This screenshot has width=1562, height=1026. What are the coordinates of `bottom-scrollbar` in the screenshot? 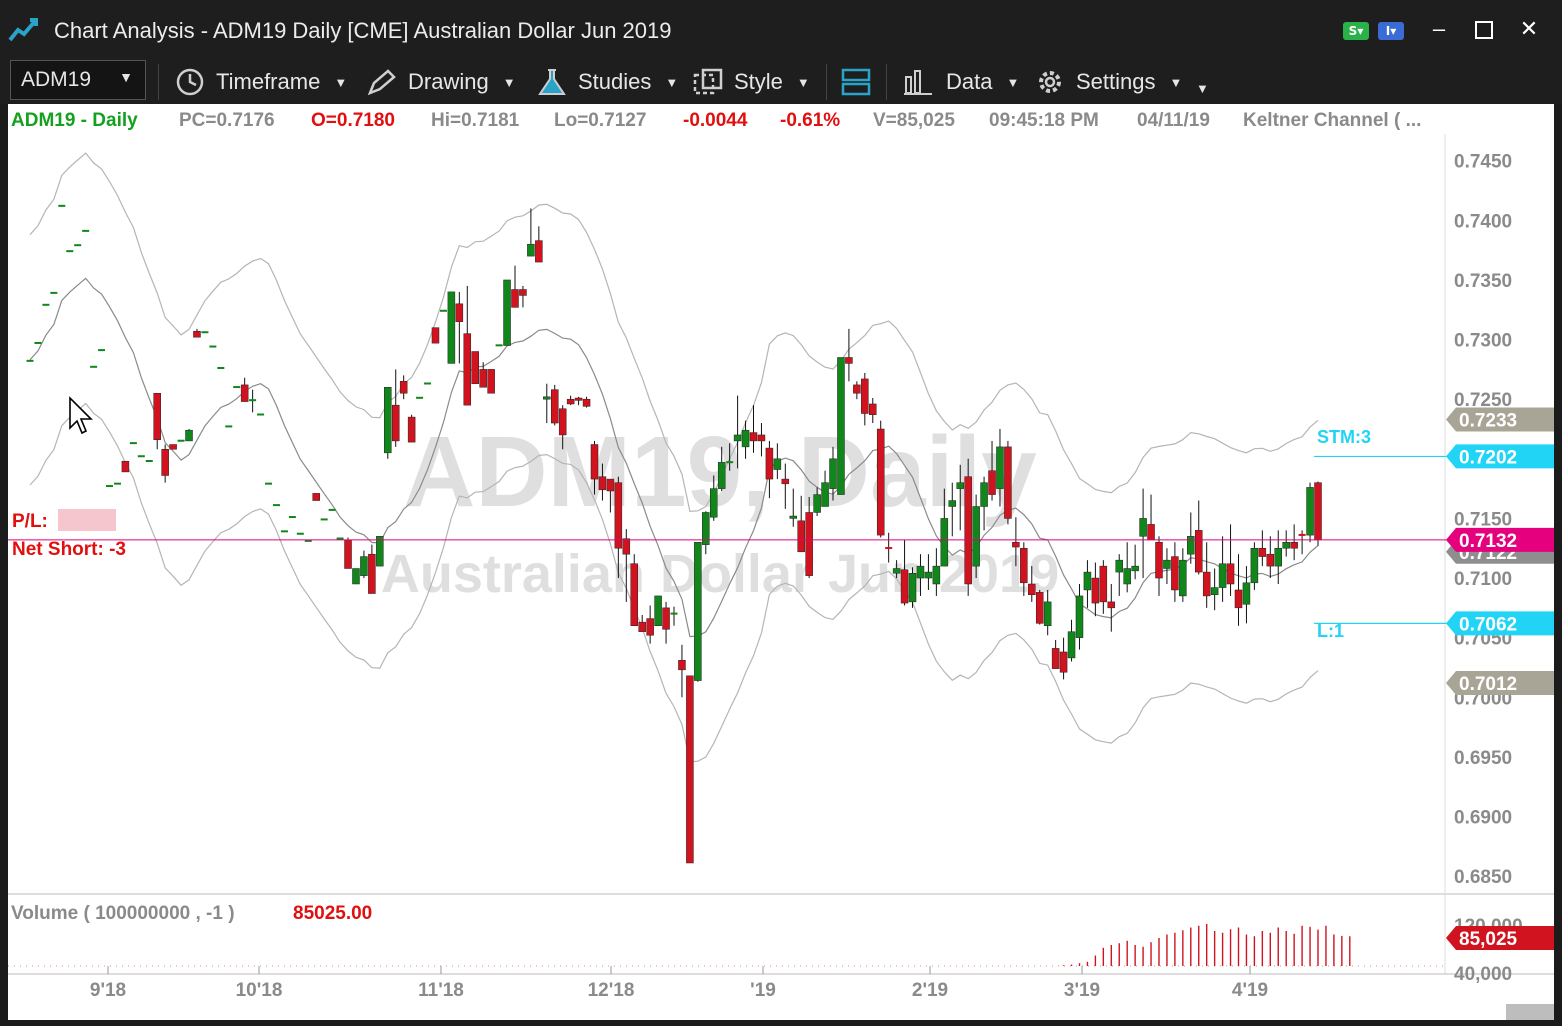 It's located at (781, 1015).